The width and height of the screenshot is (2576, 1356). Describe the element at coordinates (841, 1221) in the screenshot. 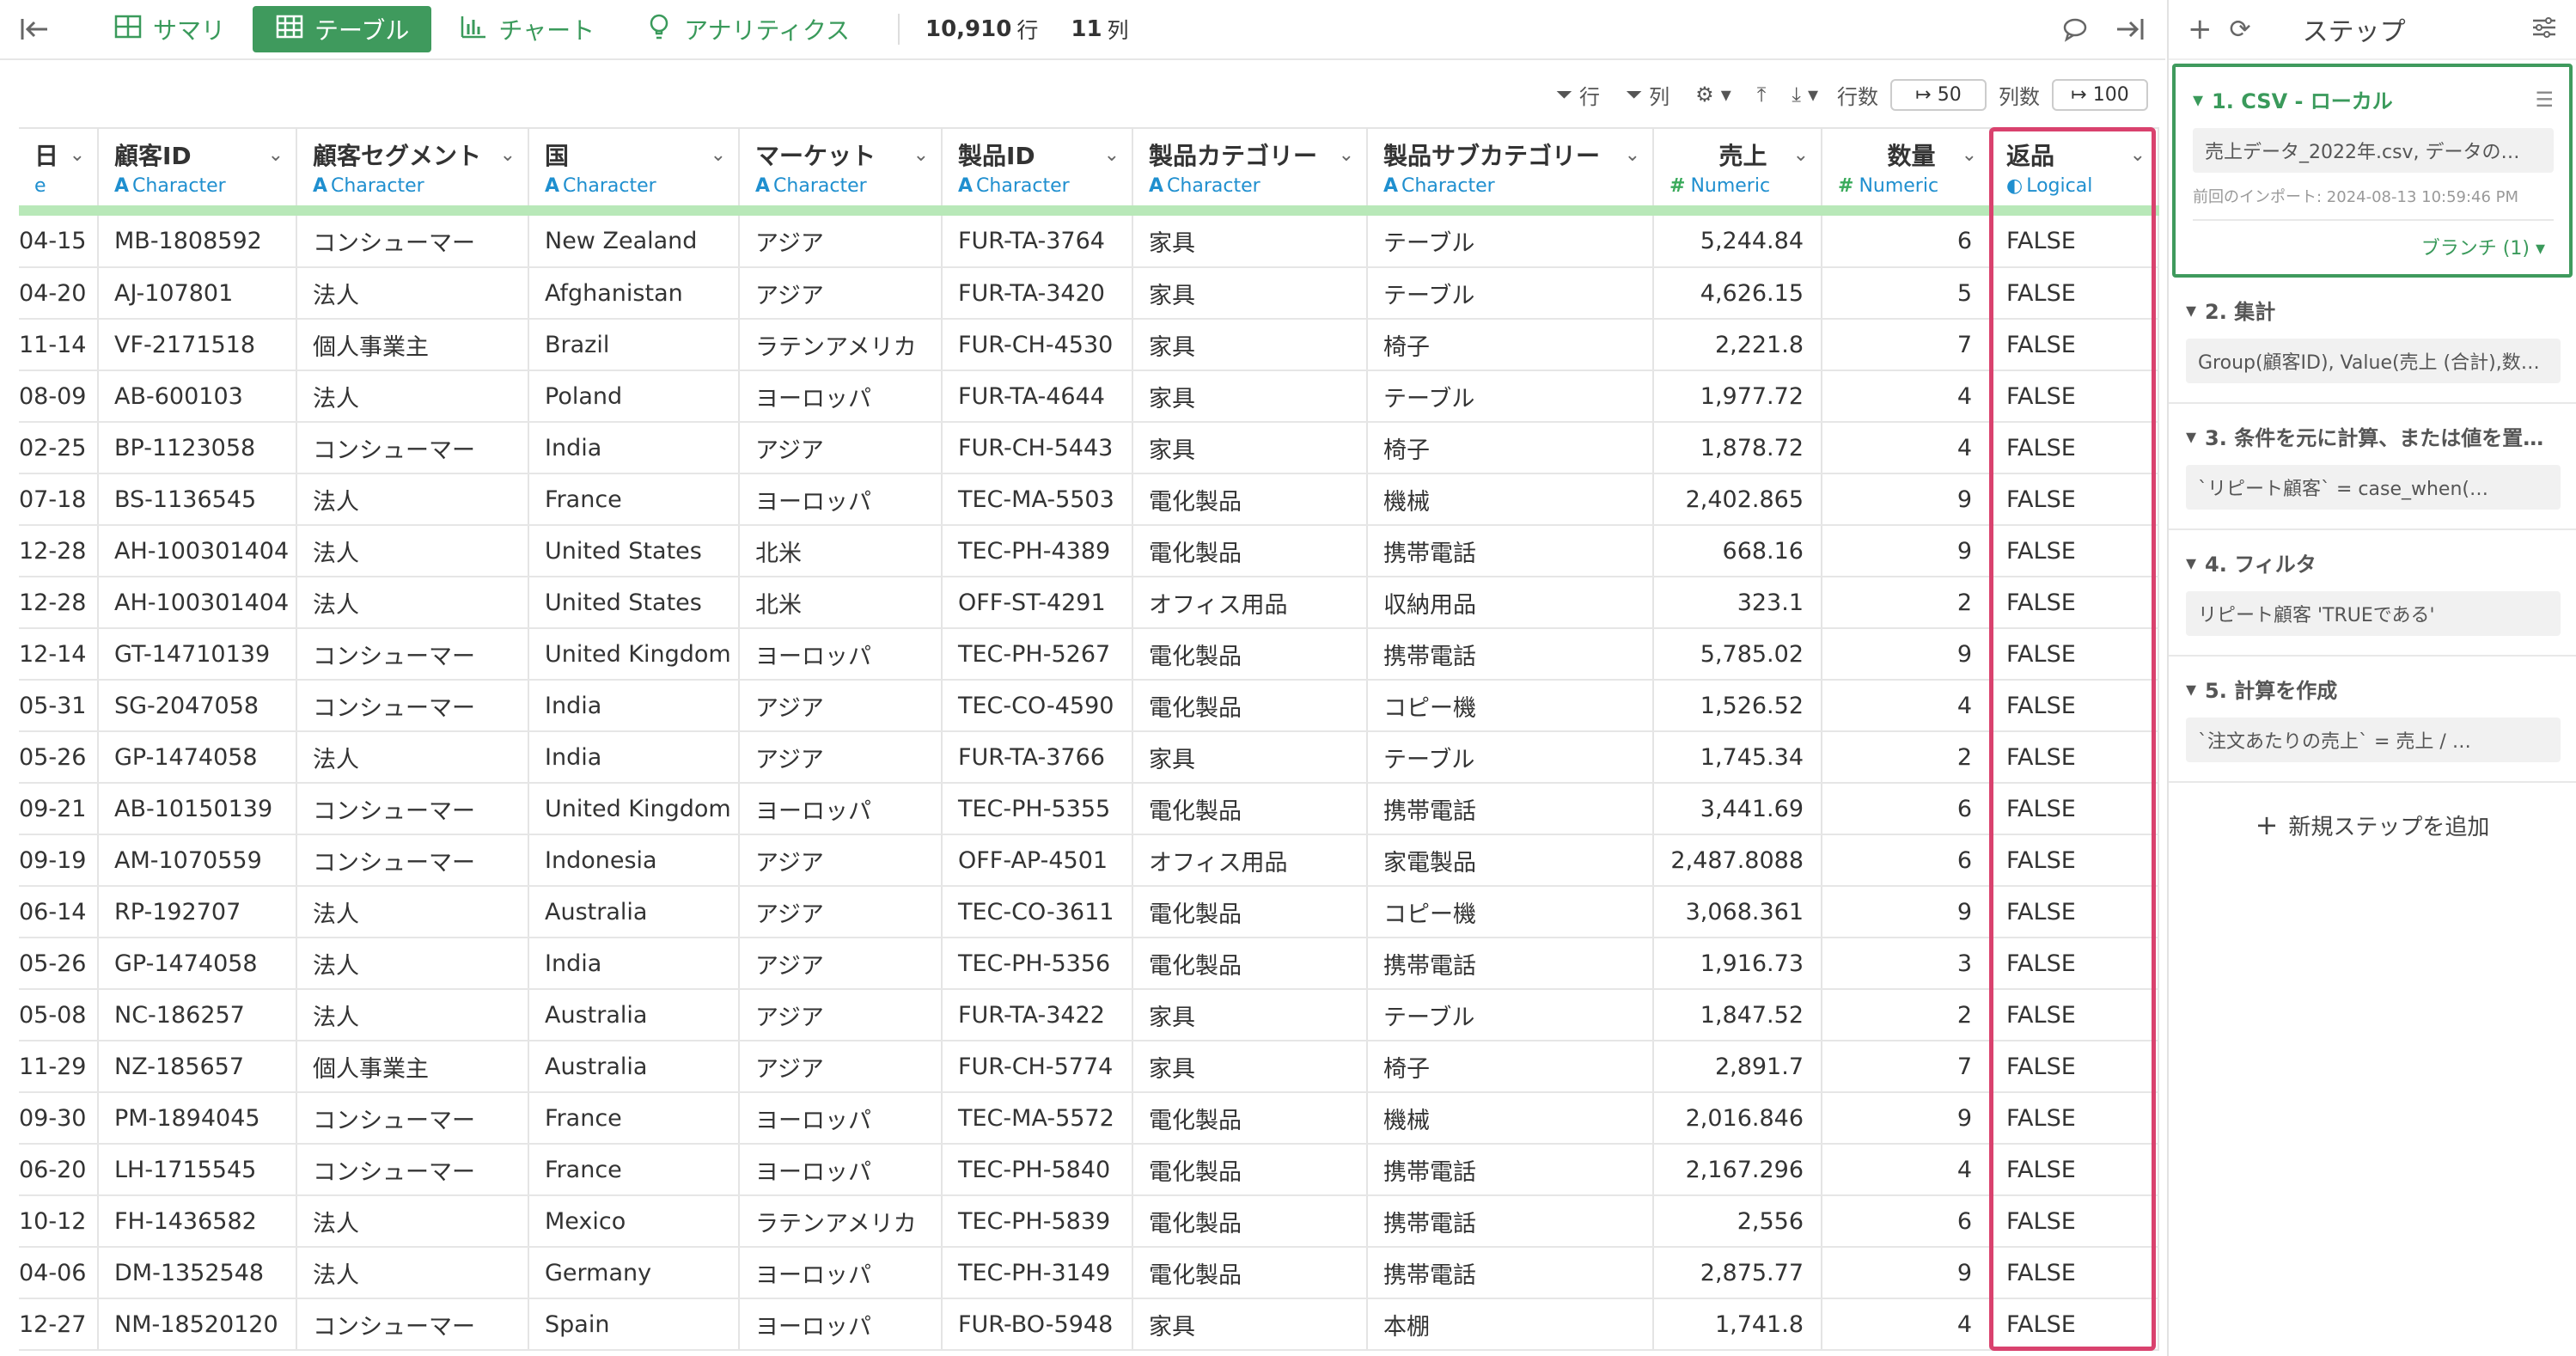

I see `table-cell: ラテンアメリカ` at that location.